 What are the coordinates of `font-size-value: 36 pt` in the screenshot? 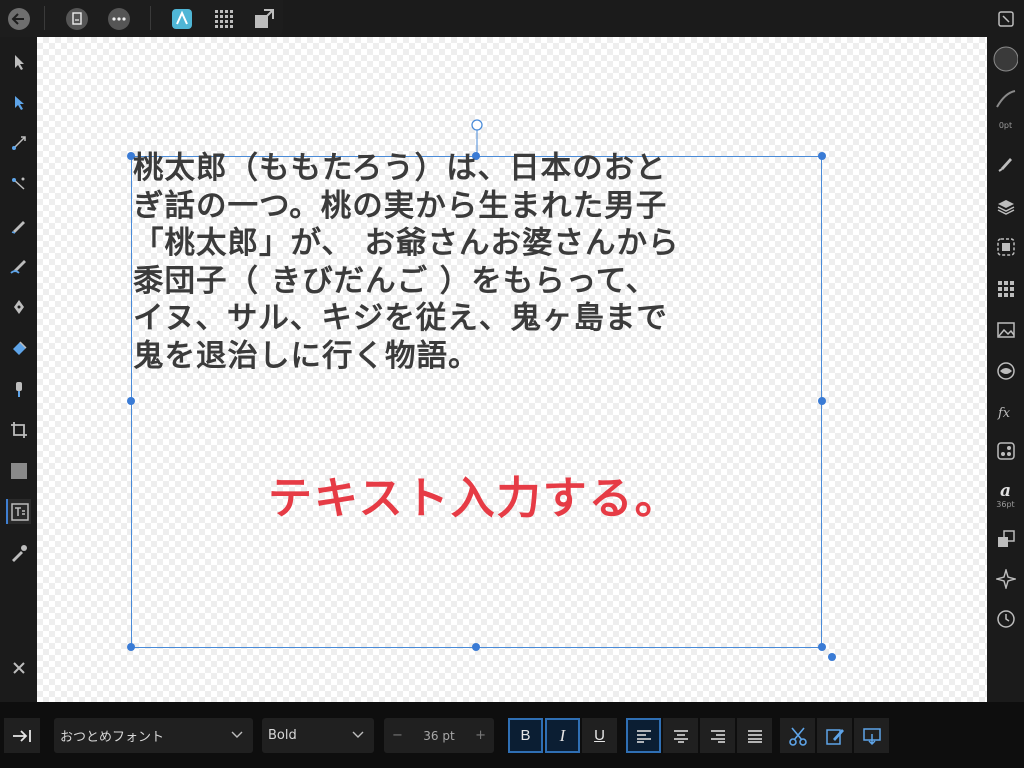 It's located at (438, 736).